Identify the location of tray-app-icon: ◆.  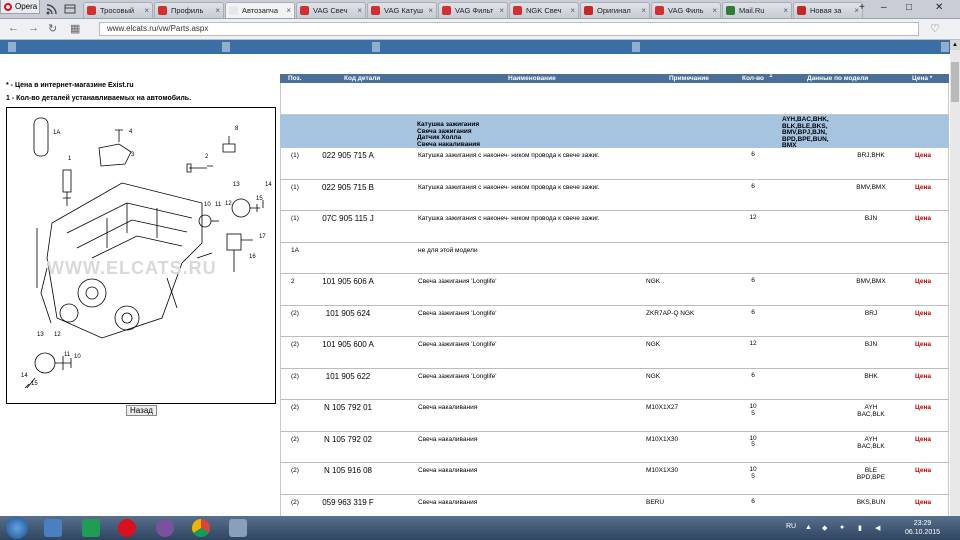
(824, 528).